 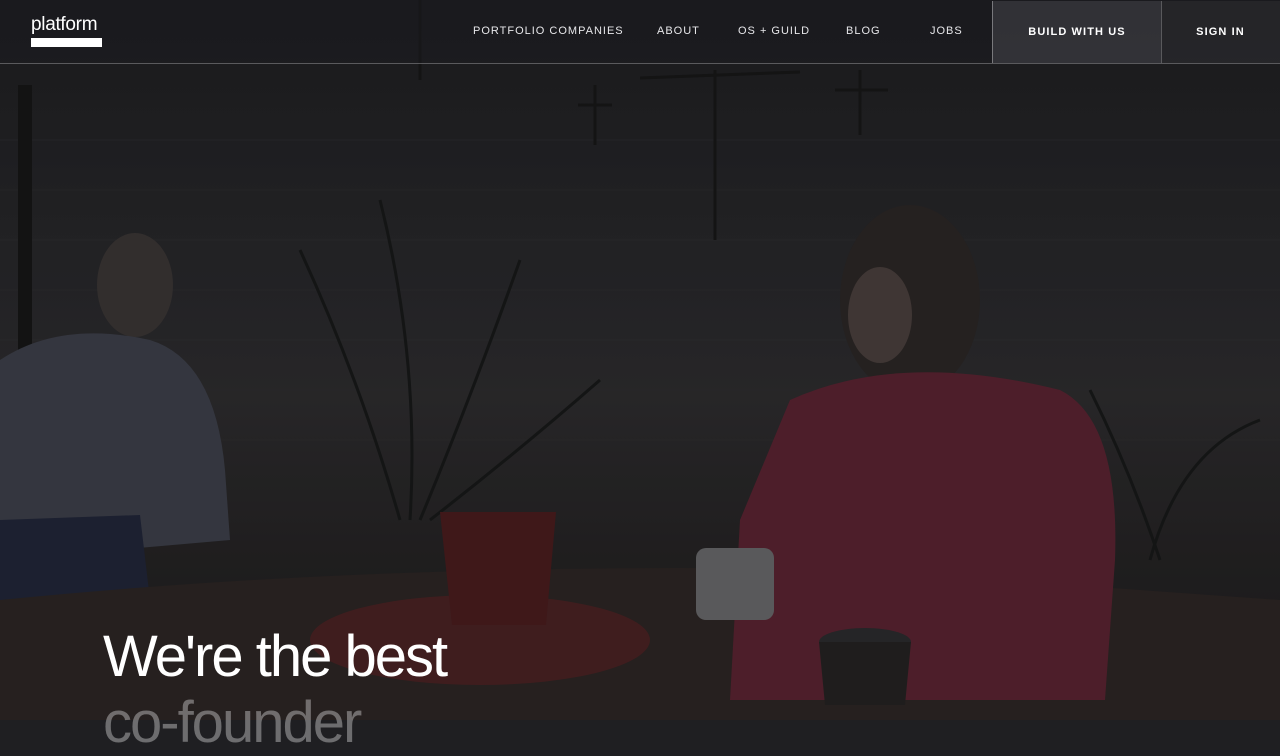 What do you see at coordinates (774, 31) in the screenshot?
I see `nav-os-guild: OS + GUILD` at bounding box center [774, 31].